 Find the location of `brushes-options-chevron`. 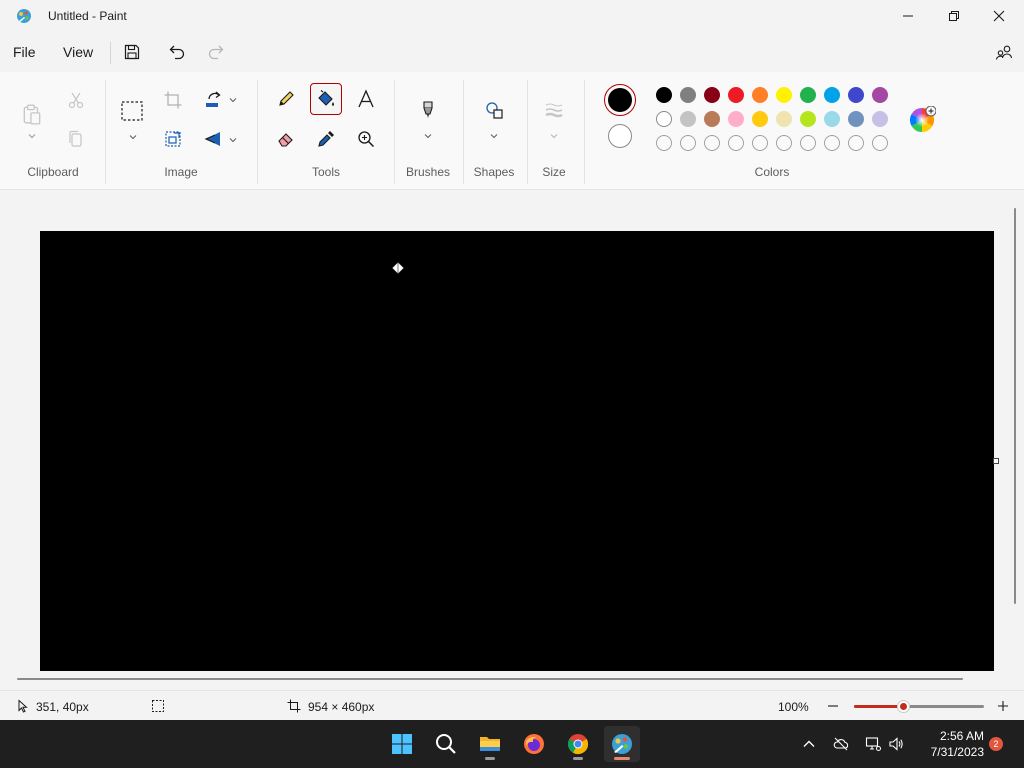

brushes-options-chevron is located at coordinates (428, 135).